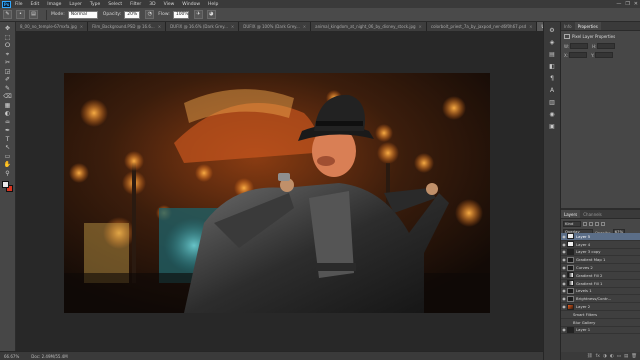  Describe the element at coordinates (598, 356) in the screenshot. I see `layers-footer-icon-1: fx` at that location.